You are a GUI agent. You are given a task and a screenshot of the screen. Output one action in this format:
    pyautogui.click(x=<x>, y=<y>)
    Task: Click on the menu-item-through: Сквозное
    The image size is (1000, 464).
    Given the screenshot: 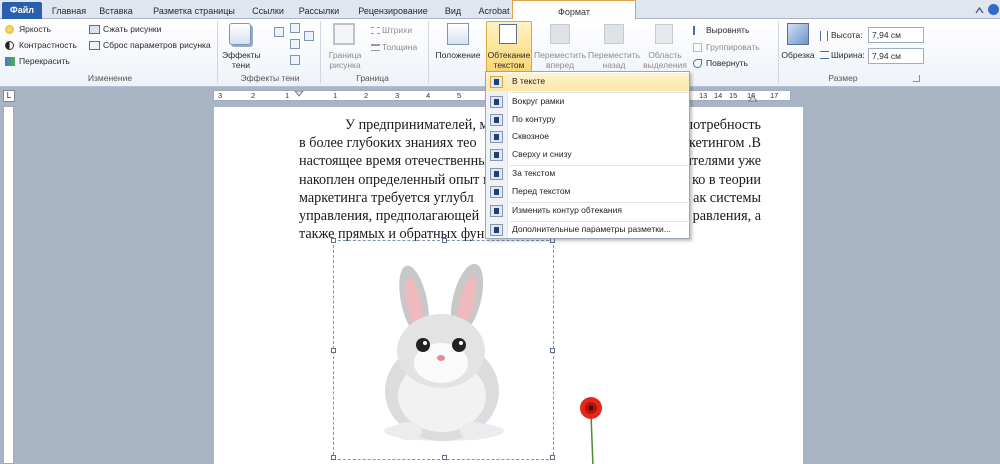 What is the action you would take?
    pyautogui.click(x=587, y=137)
    